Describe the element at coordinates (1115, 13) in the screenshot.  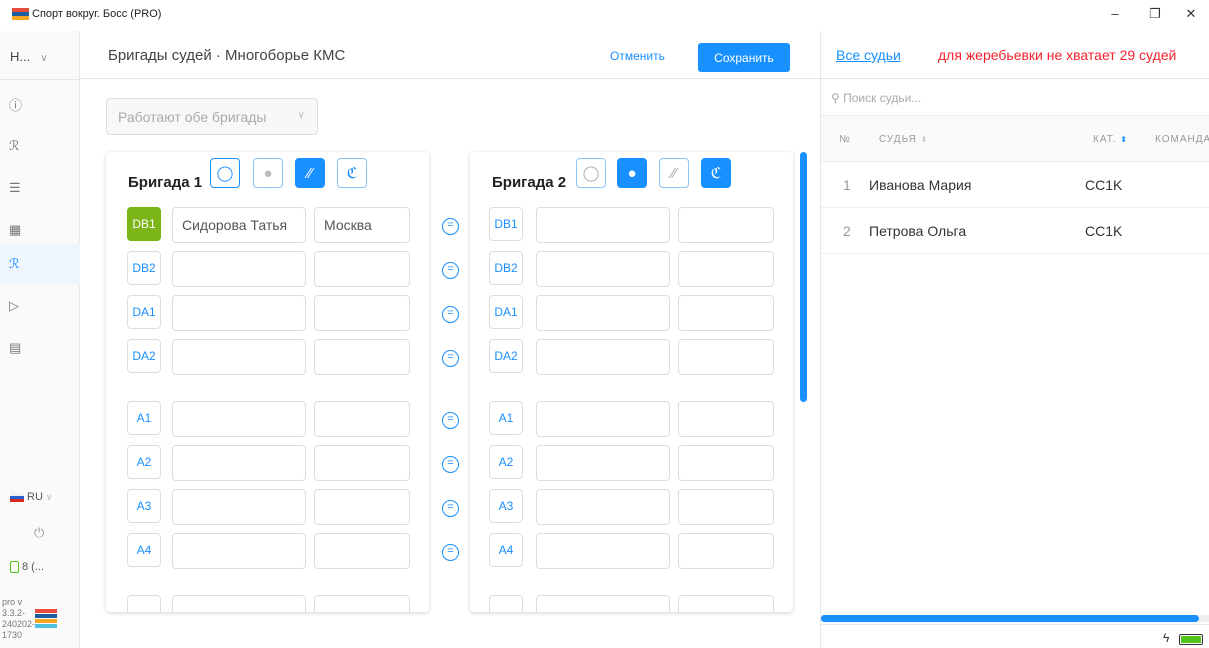
I see `minimize-button: –` at that location.